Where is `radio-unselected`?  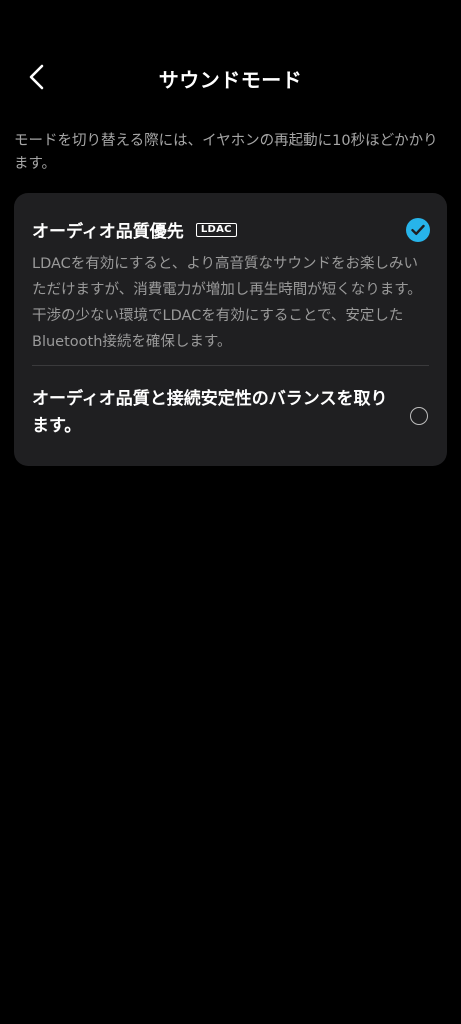
radio-unselected is located at coordinates (419, 416).